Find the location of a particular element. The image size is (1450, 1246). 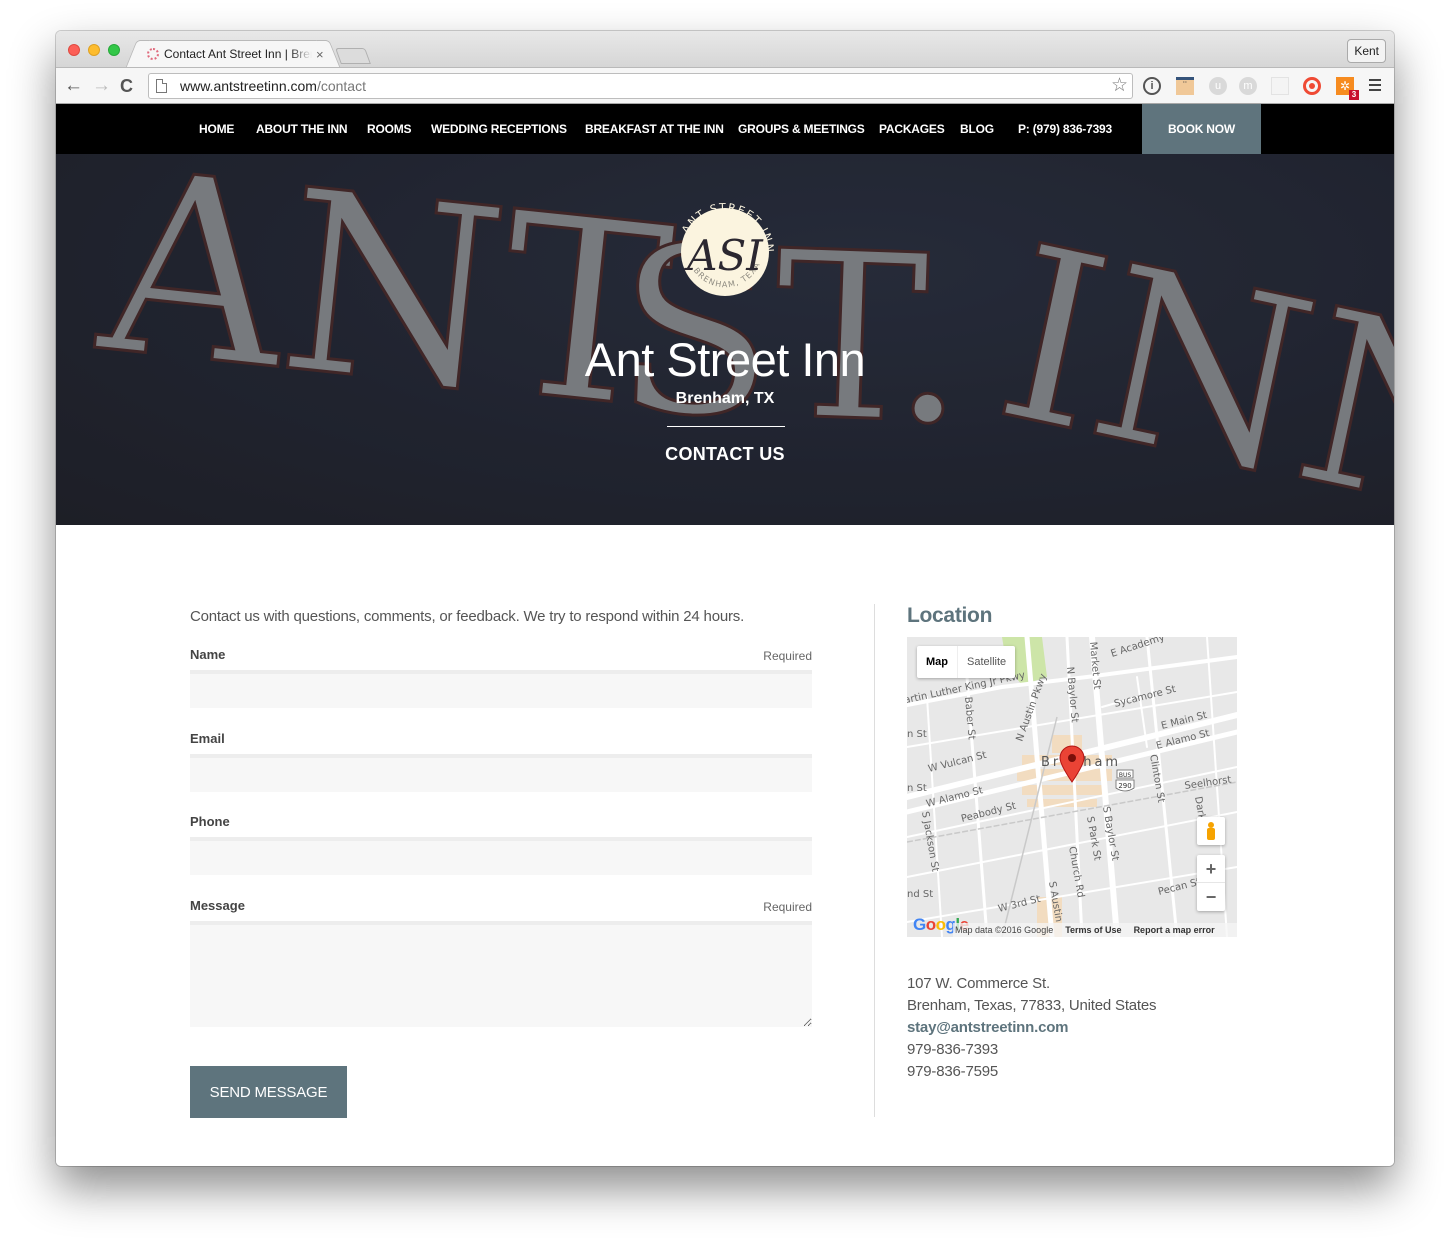

m-extension-icon: m is located at coordinates (1248, 86).